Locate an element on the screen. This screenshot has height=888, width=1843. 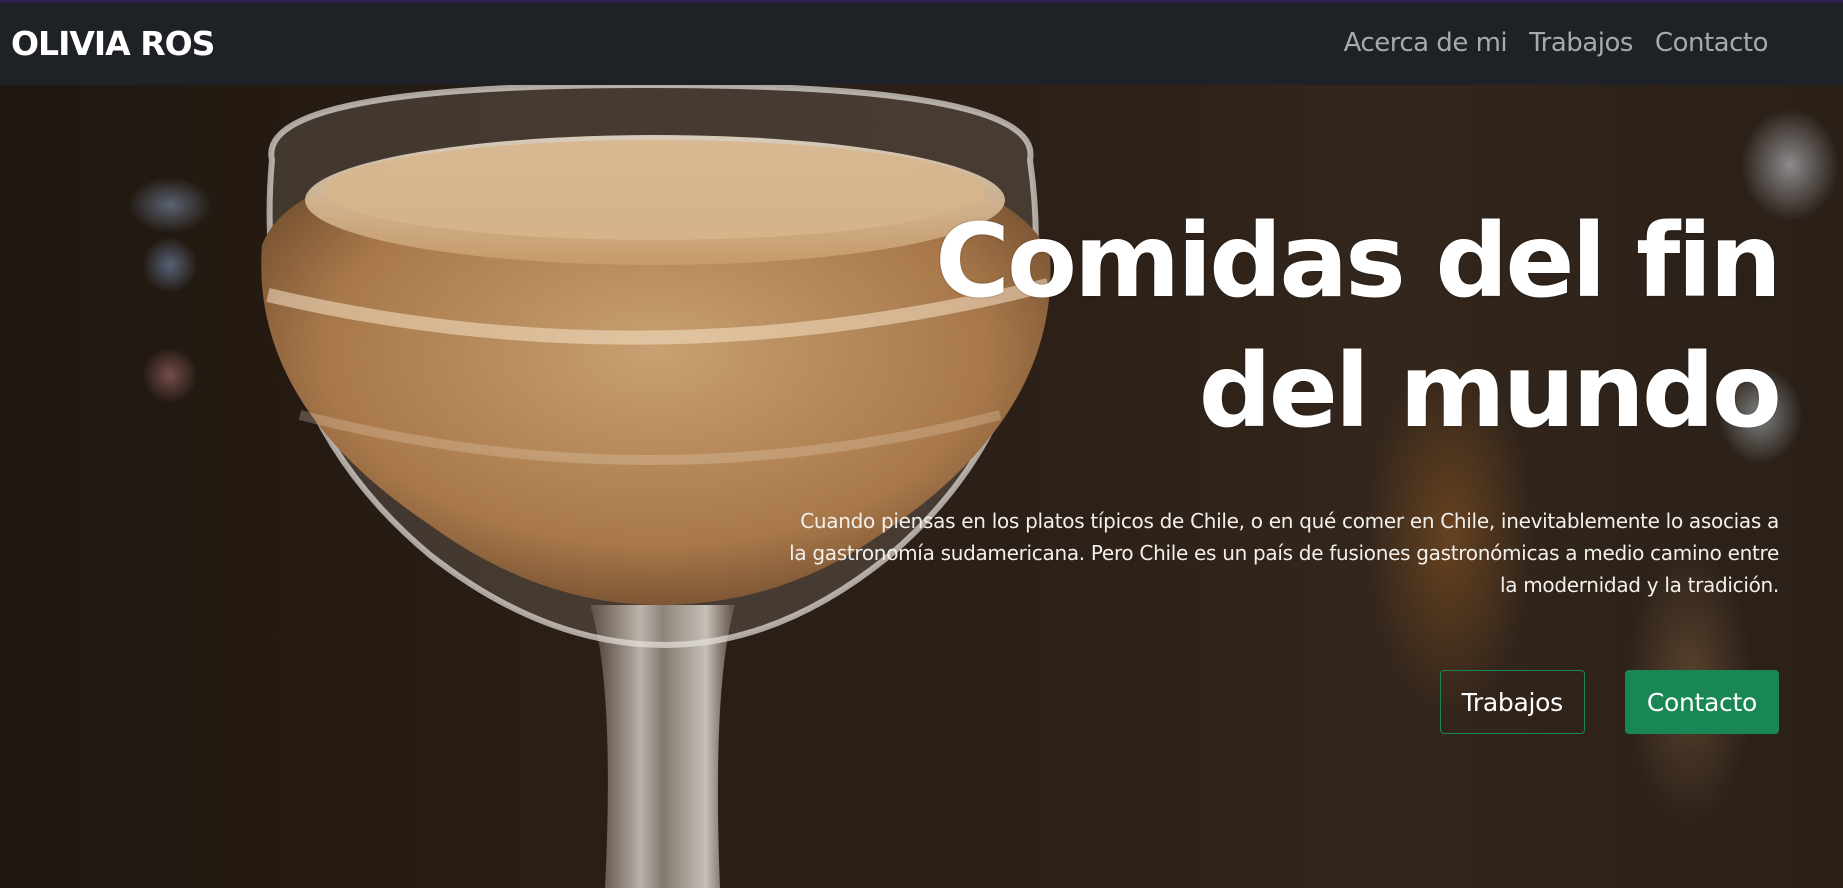
hero-description-line-3: la modernidad y la tradición. is located at coordinates (1639, 585).